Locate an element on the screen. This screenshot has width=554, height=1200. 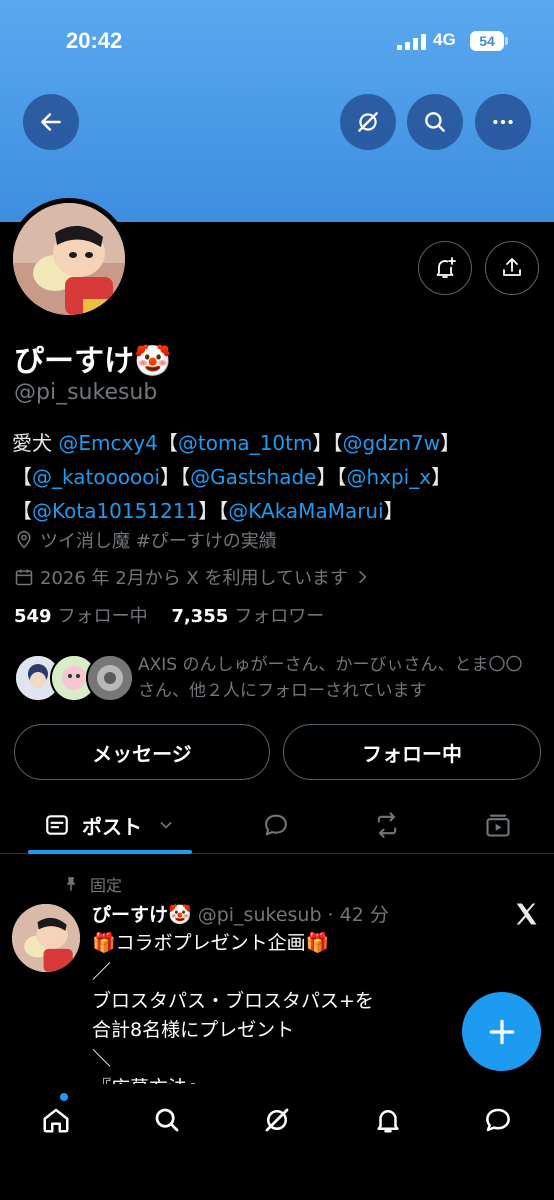
back-button is located at coordinates (51, 122).